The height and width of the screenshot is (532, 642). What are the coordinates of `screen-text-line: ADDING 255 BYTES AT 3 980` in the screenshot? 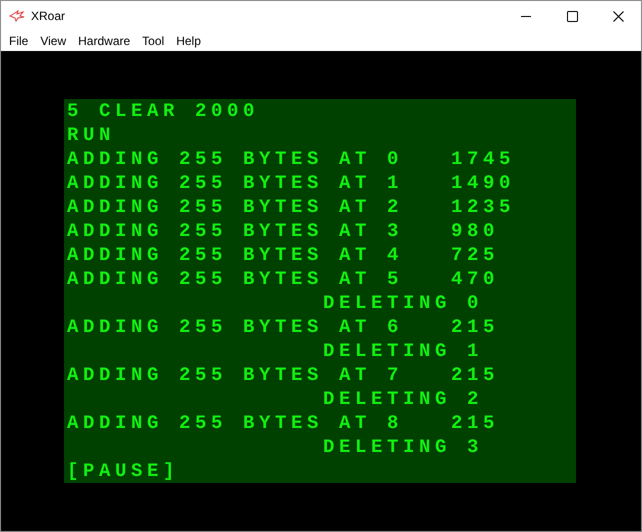 It's located at (283, 231).